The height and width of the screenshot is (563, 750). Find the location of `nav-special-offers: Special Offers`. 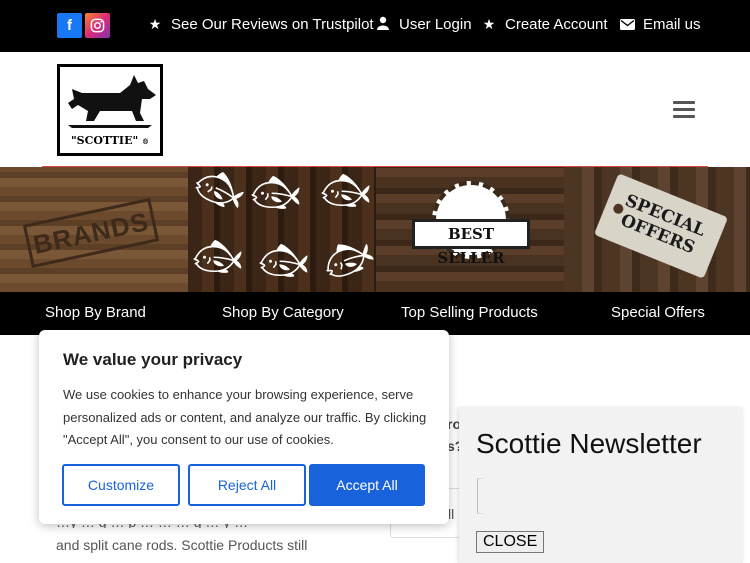

nav-special-offers: Special Offers is located at coordinates (658, 312).